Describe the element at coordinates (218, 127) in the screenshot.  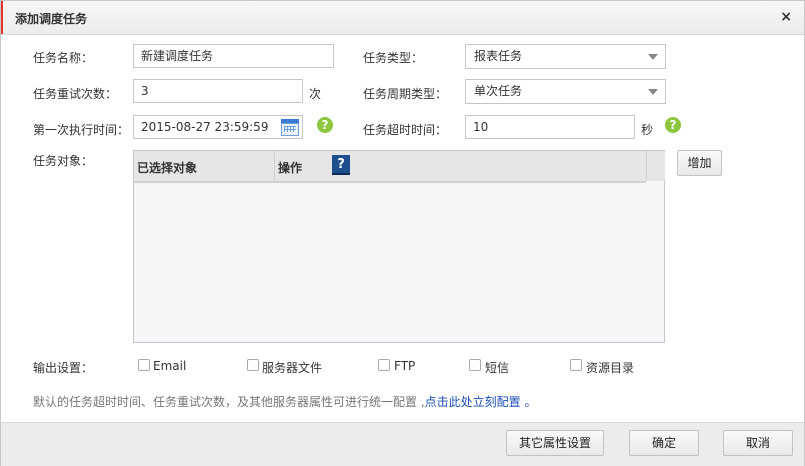
I see `first-exec-time-input: 2015-08-27 23:59:59` at that location.